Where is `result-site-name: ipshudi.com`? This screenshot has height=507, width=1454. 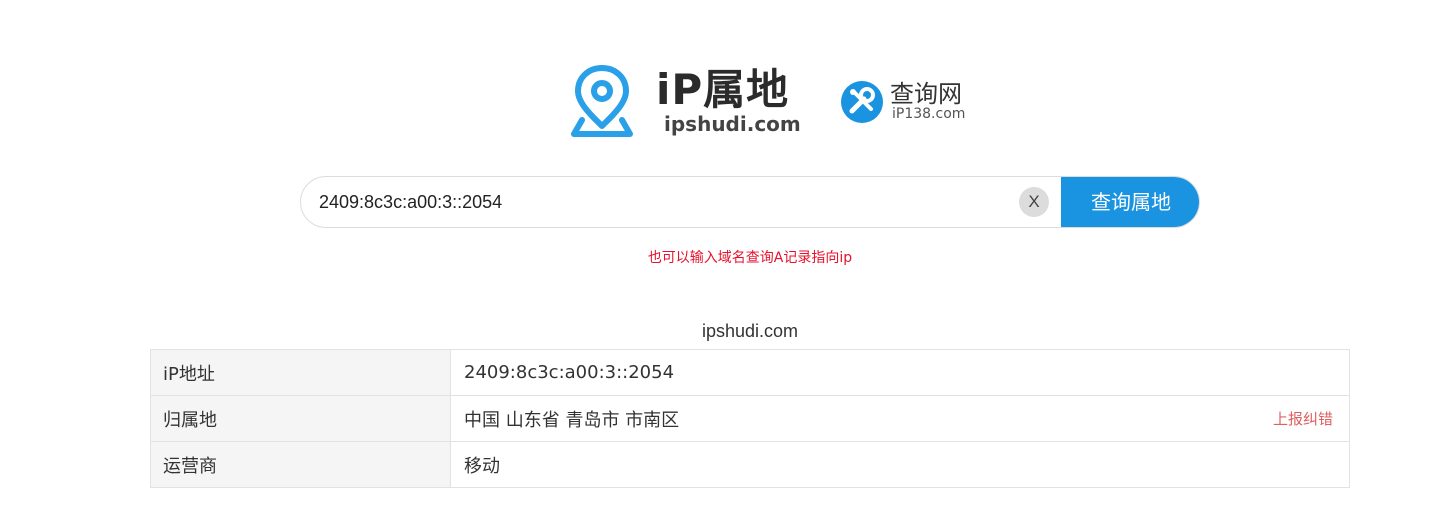 result-site-name: ipshudi.com is located at coordinates (750, 331).